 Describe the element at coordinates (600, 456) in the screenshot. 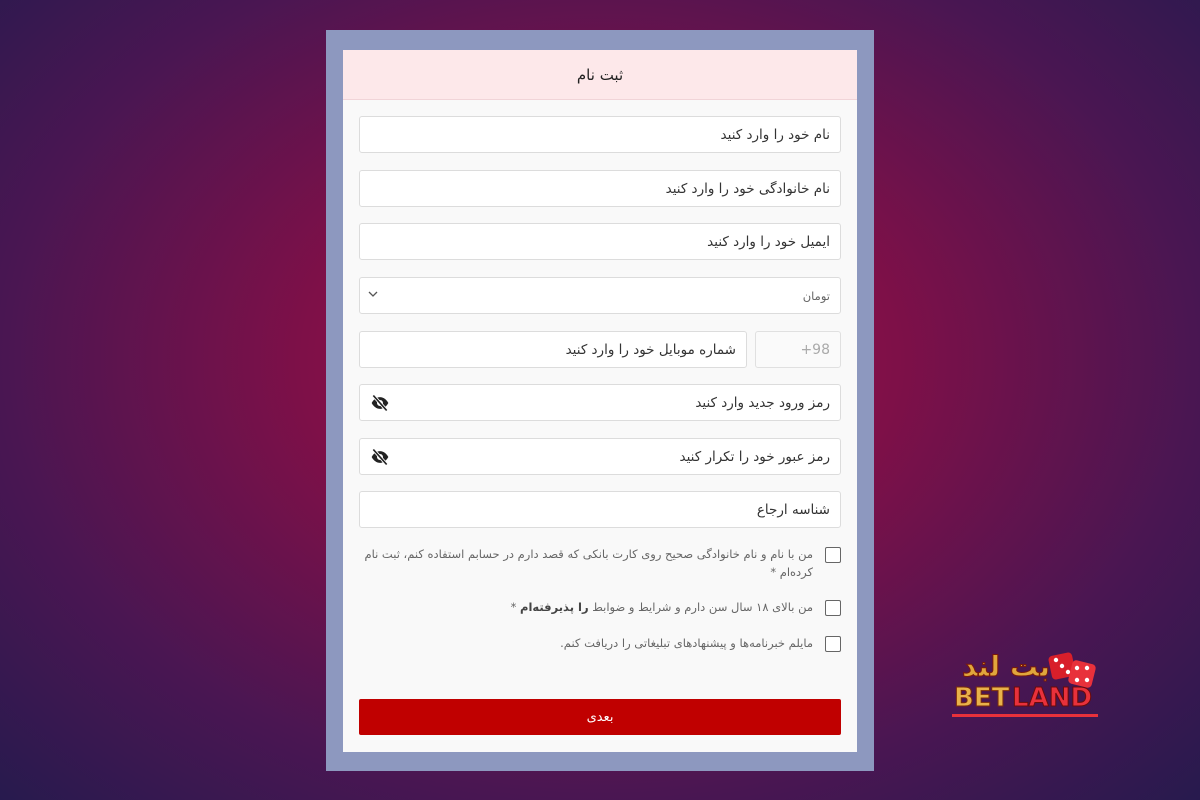

I see `password-repeat-input: رمز عبور خود را تکرار کنید` at that location.